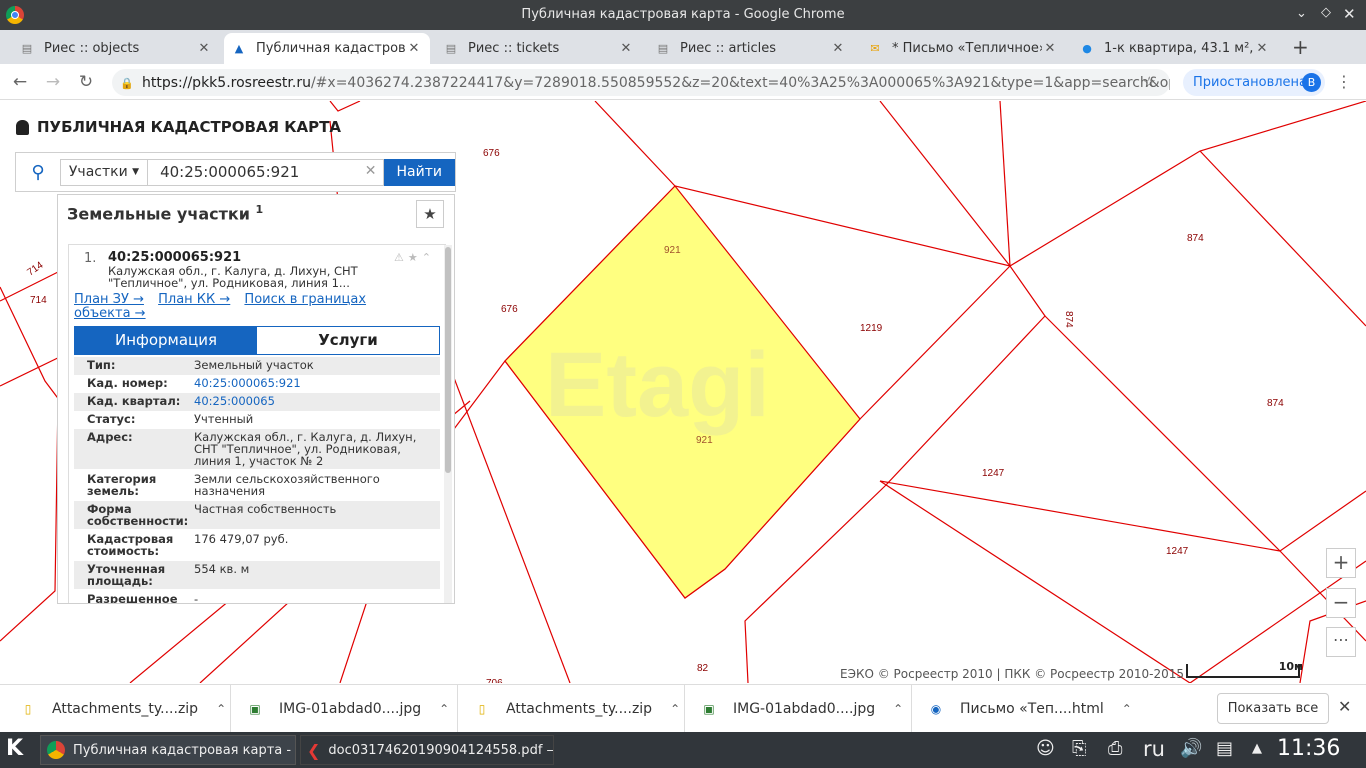 Image resolution: width=1366 pixels, height=768 pixels. What do you see at coordinates (371, 171) in the screenshot?
I see `clear-icon: ✕` at bounding box center [371, 171].